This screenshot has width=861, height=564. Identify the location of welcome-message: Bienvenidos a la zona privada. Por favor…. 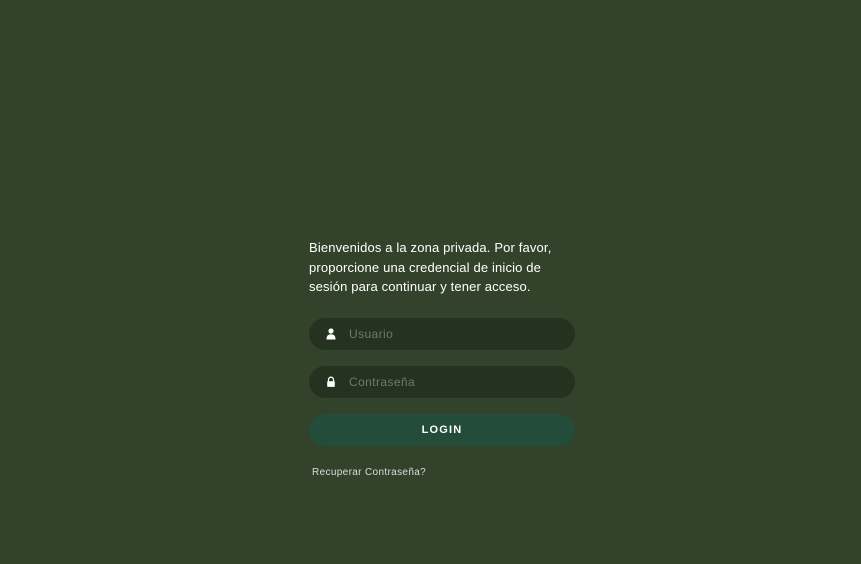
(430, 267).